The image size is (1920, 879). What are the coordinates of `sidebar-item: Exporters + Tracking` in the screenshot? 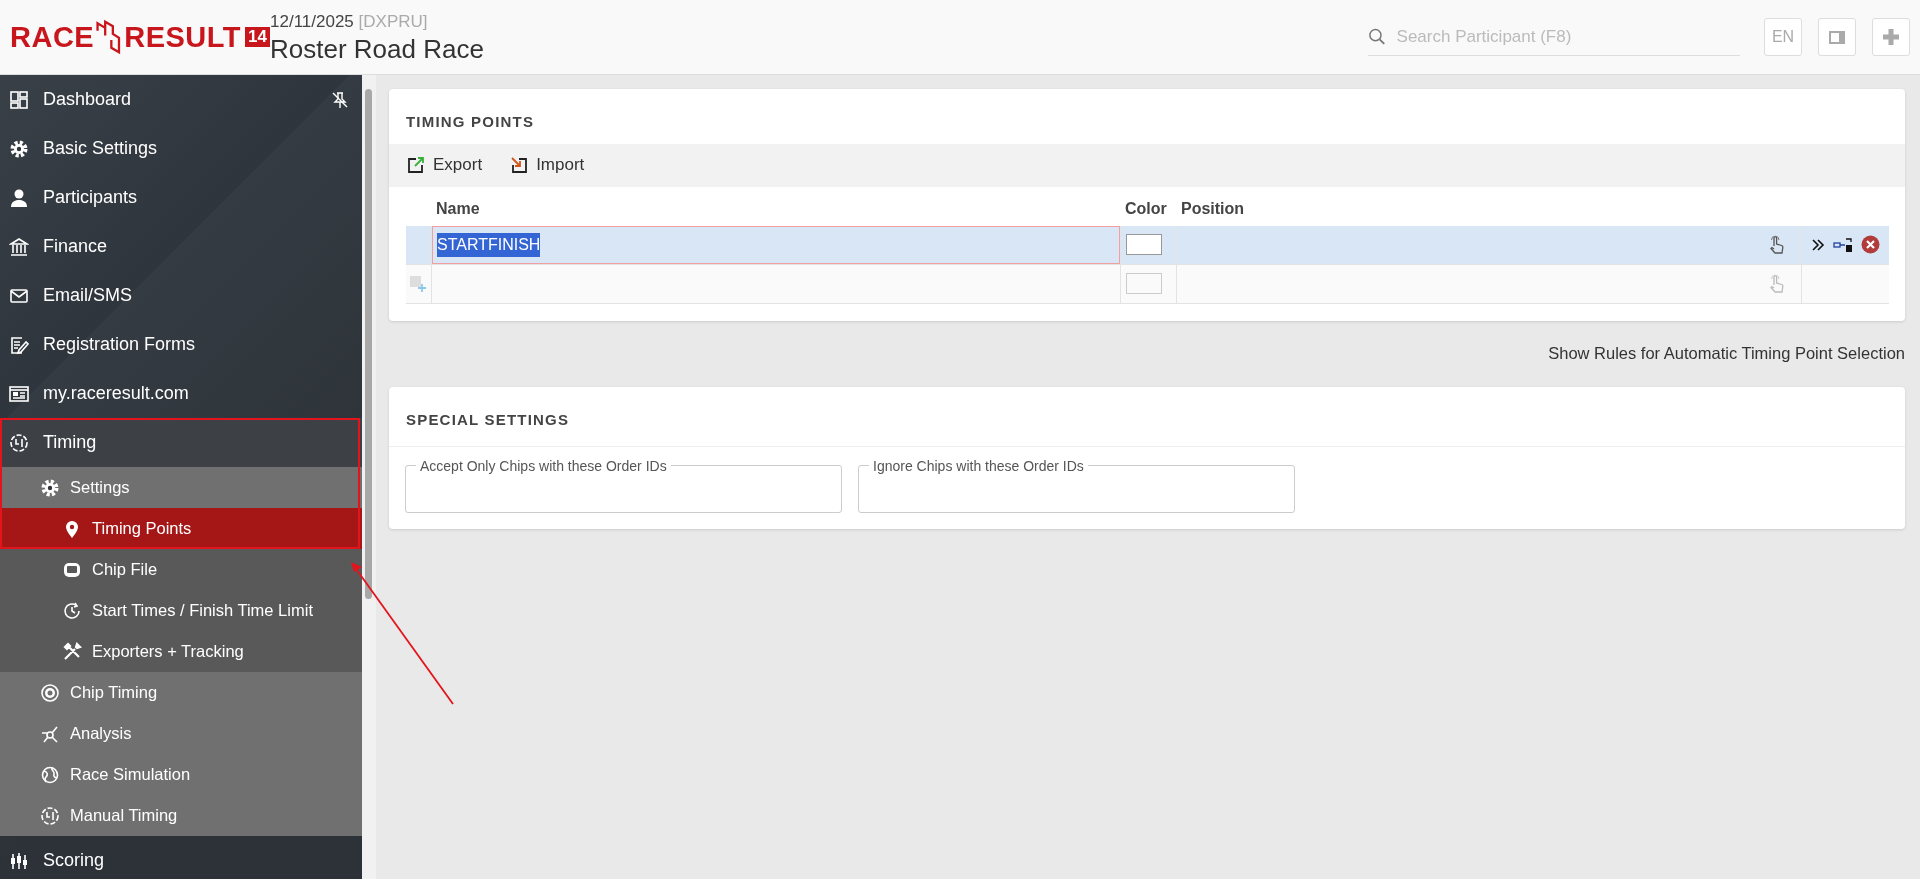 It's located at (181, 651).